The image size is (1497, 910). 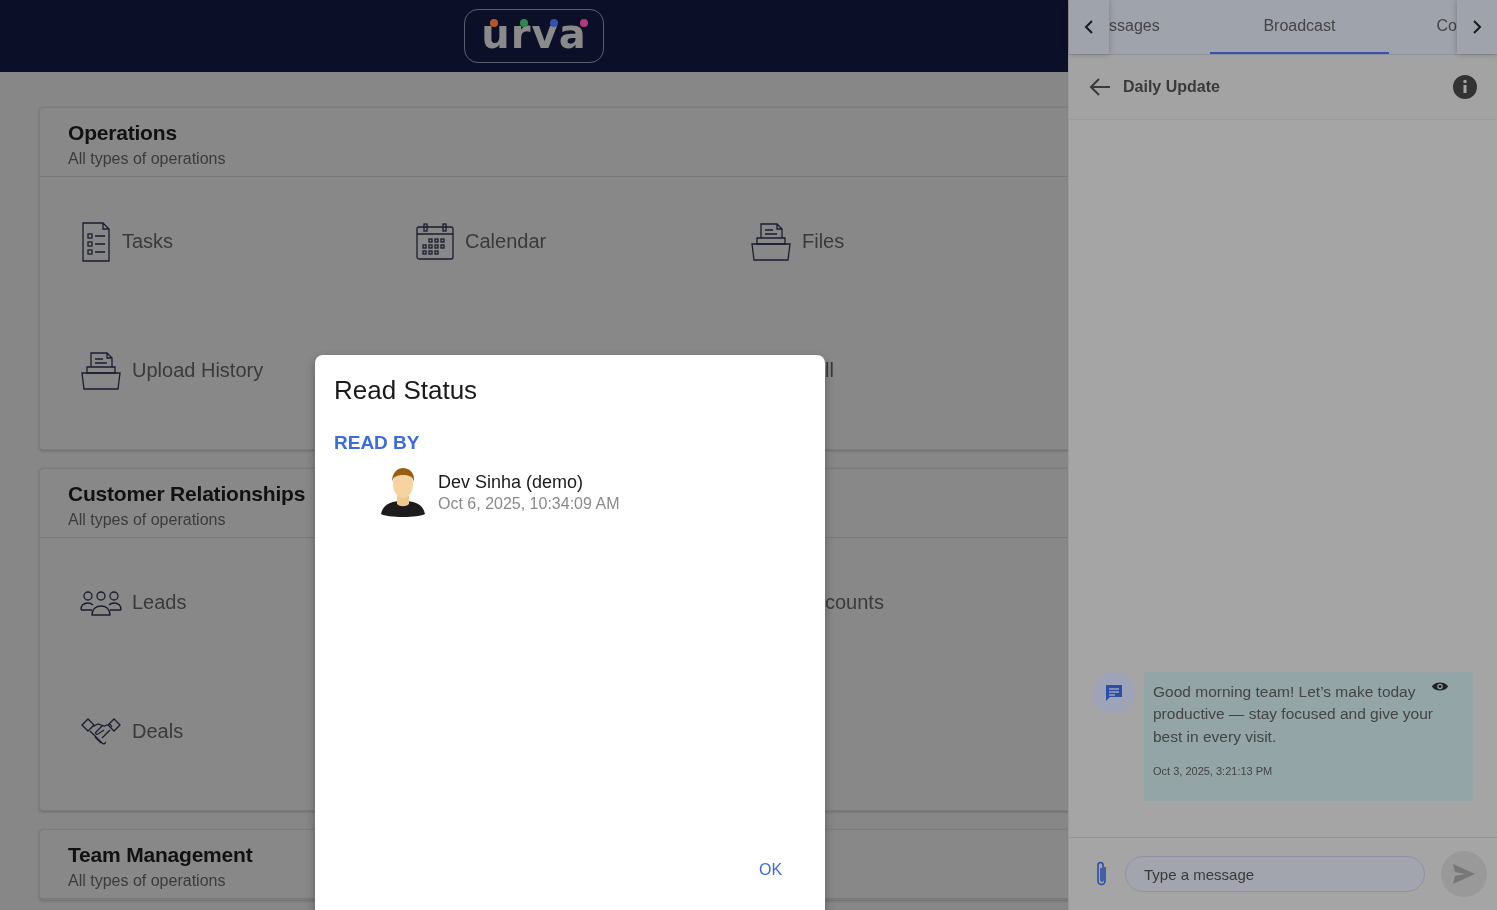 What do you see at coordinates (1464, 874) in the screenshot?
I see `send-icon` at bounding box center [1464, 874].